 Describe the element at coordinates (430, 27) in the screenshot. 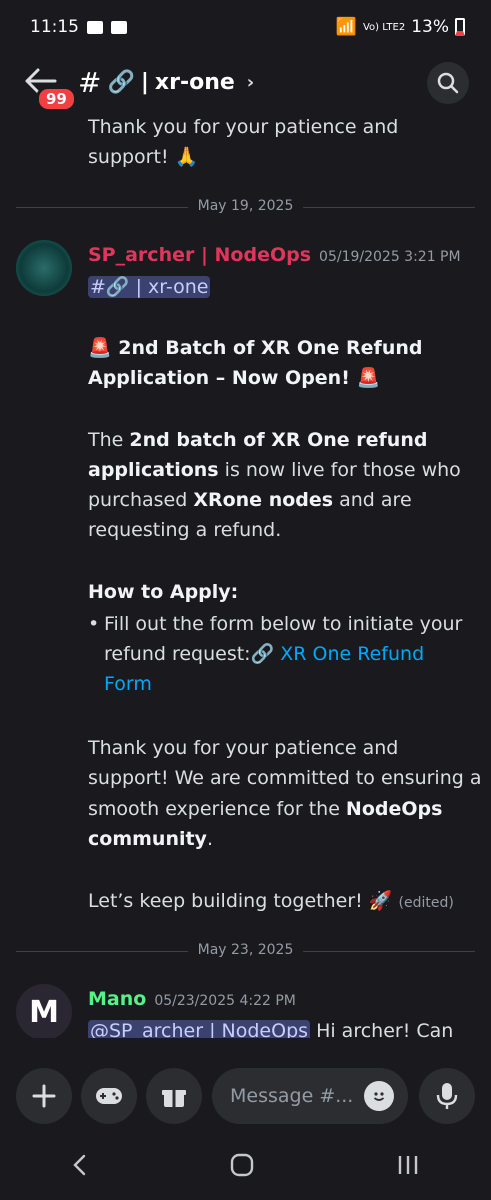

I see `battery-percent: 13%` at that location.